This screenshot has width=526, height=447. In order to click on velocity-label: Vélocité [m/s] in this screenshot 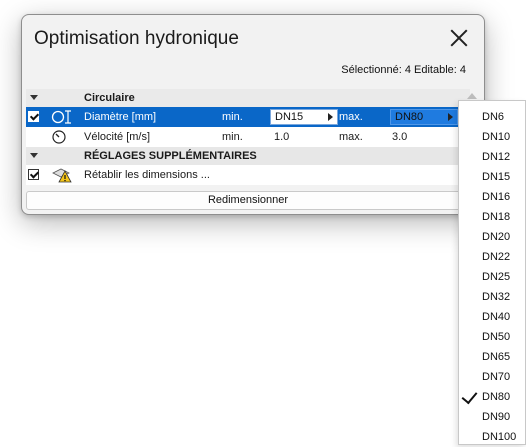, I will do `click(117, 137)`.